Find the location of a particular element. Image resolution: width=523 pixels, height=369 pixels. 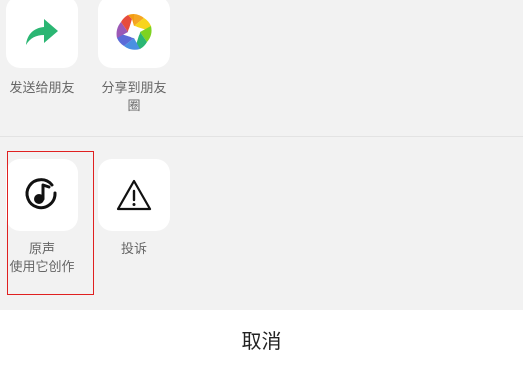

aperture-icon is located at coordinates (134, 32).